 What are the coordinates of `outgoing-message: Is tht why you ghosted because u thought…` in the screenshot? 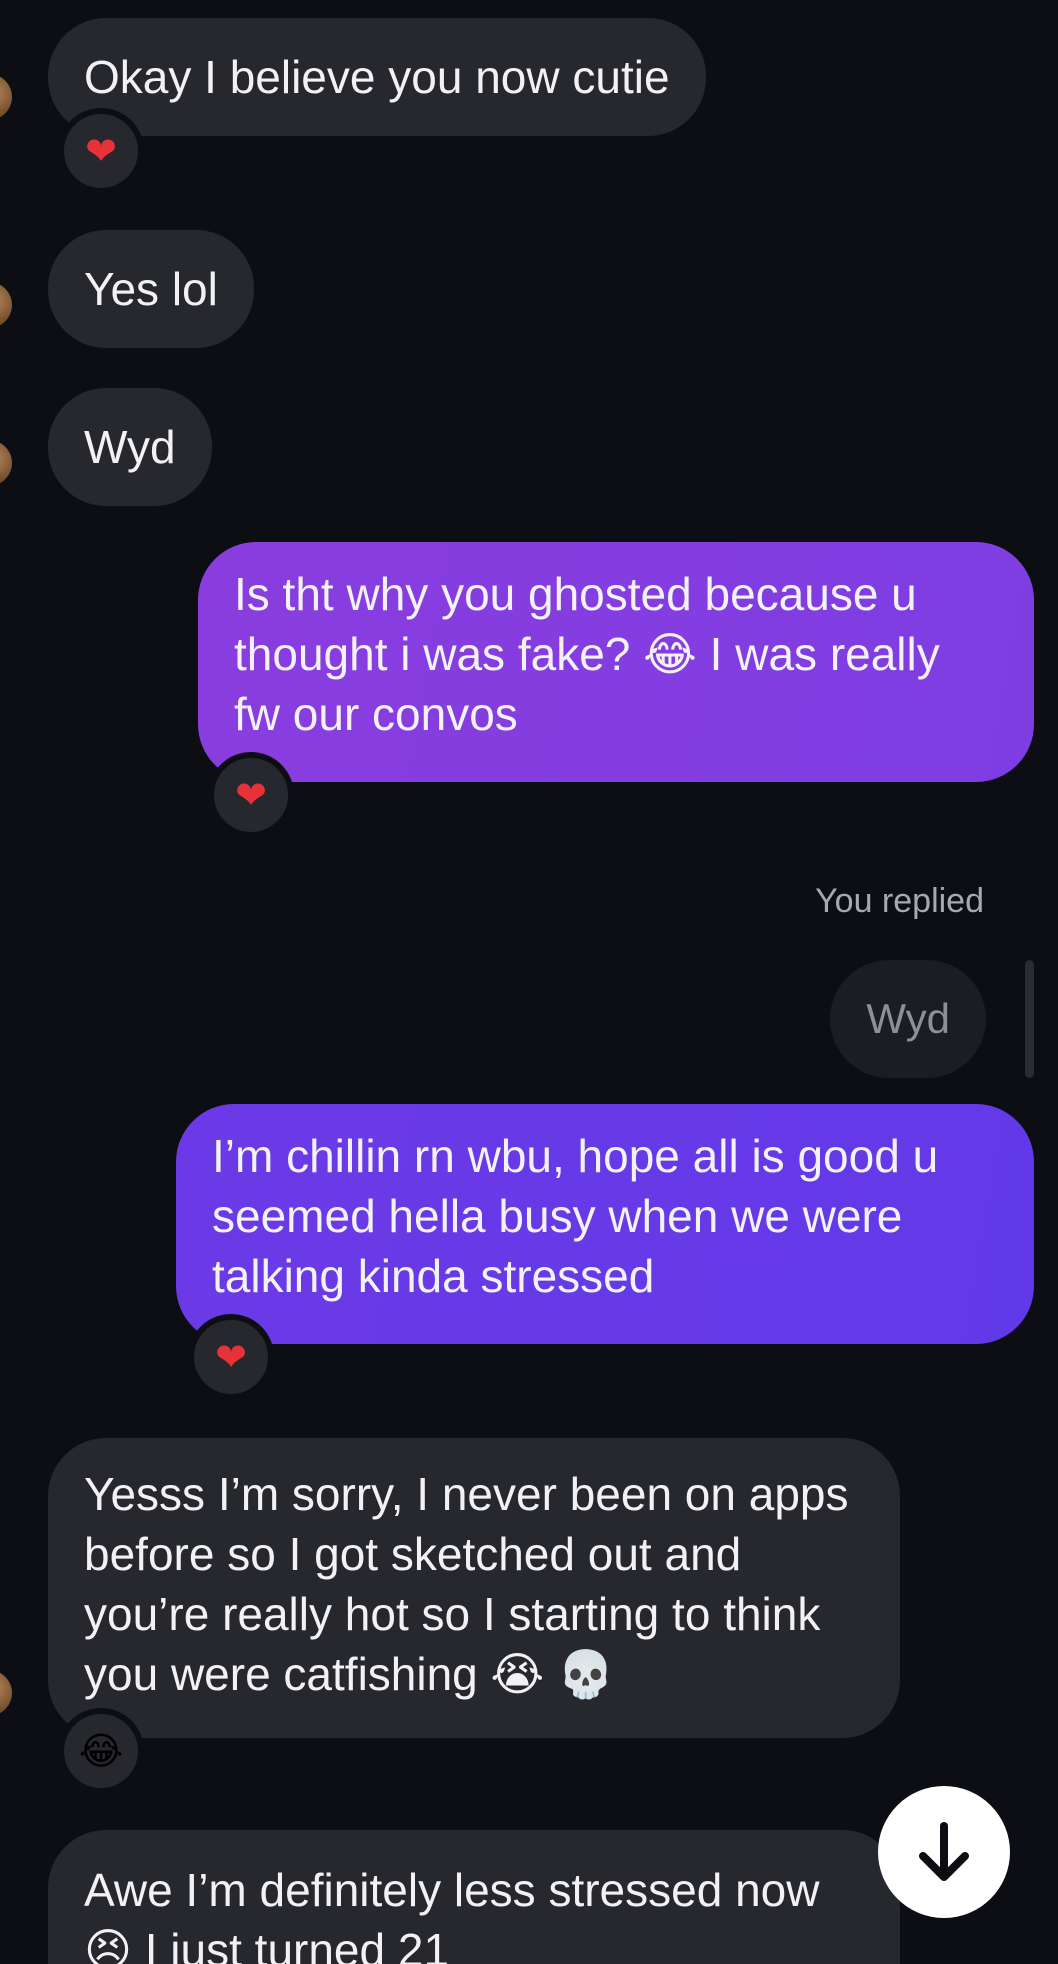 It's located at (616, 662).